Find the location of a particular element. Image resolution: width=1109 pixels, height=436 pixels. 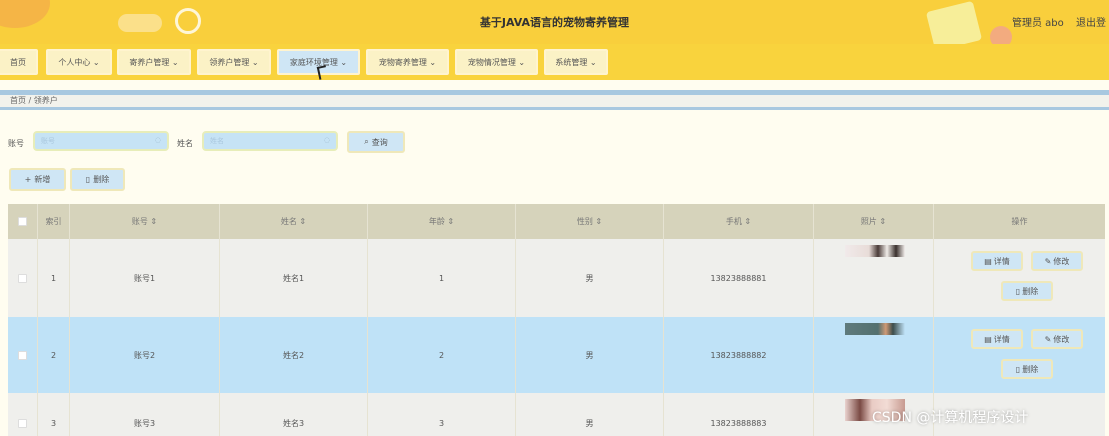

app-header: 基于JAVA语言的宠物寄养管理 管理员 abo 退出登 is located at coordinates (554, 22).